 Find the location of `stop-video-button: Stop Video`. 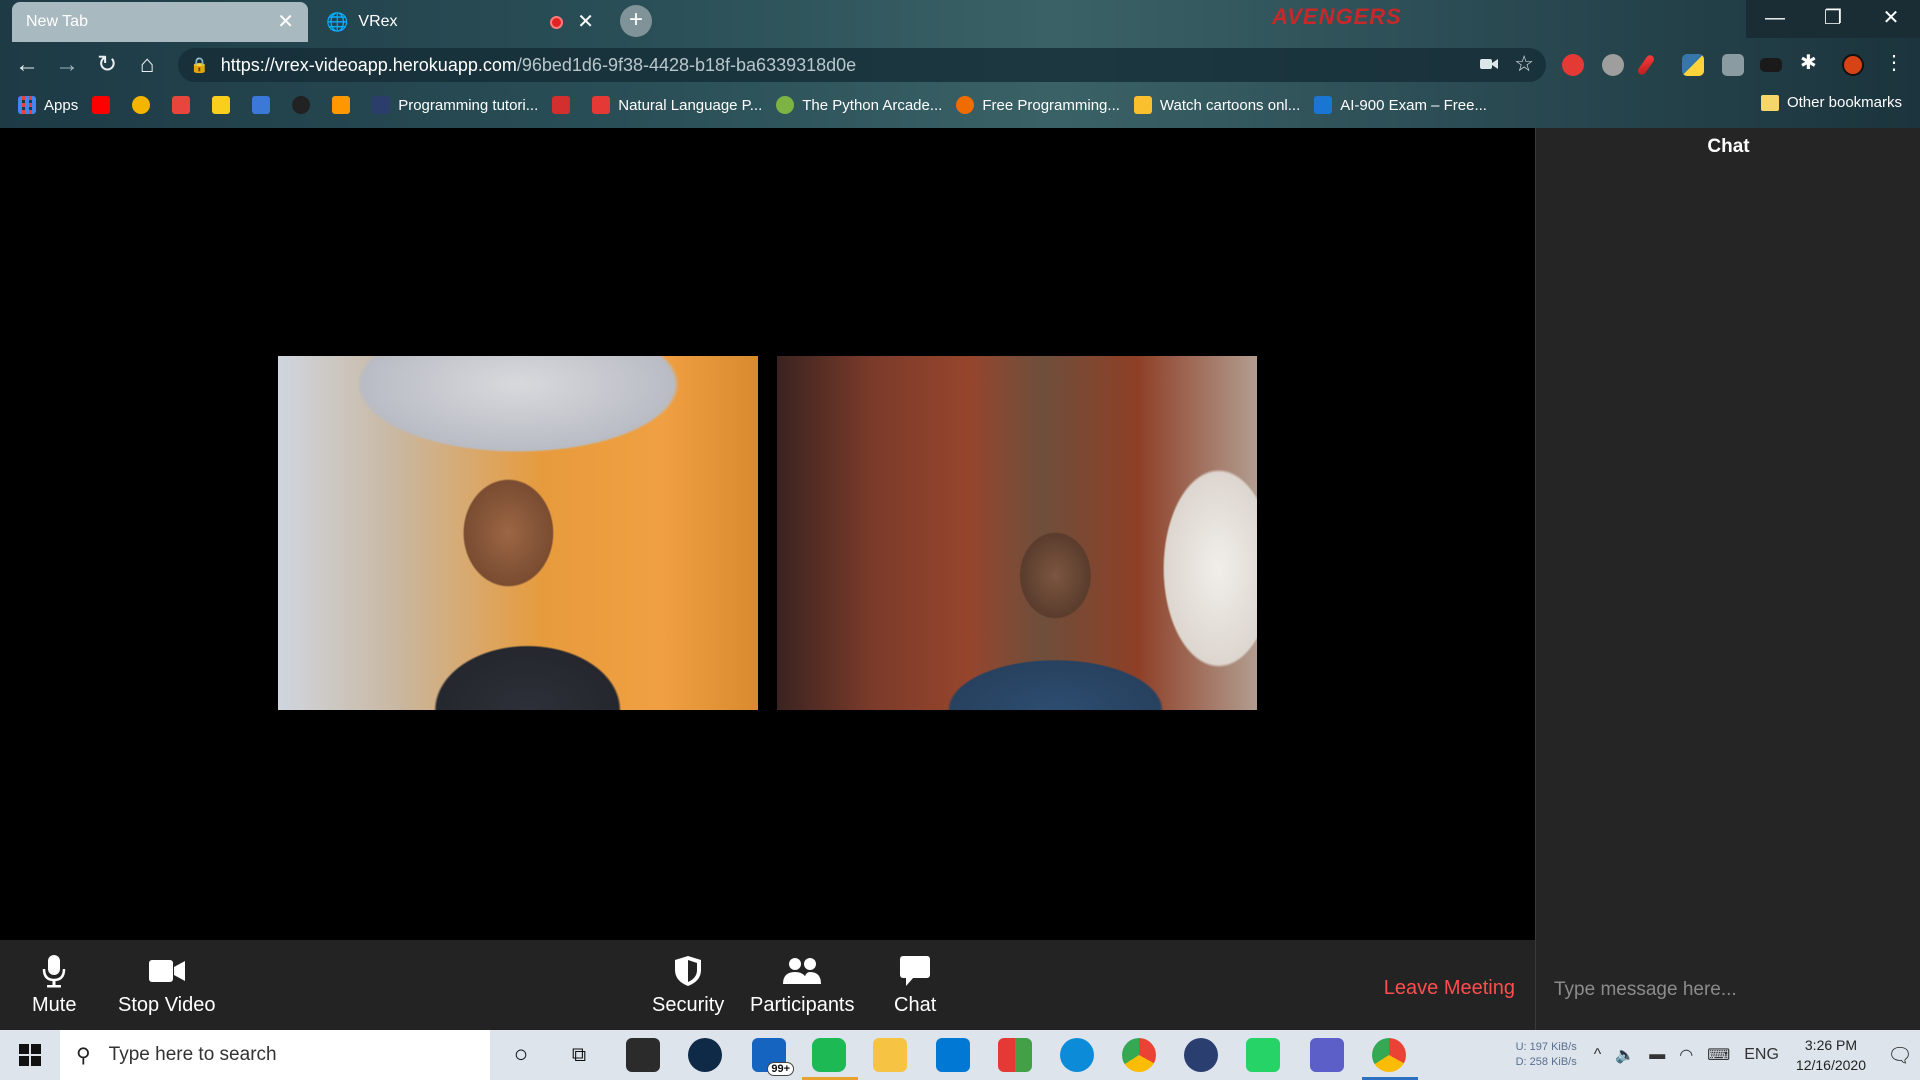

stop-video-button: Stop Video is located at coordinates (167, 985).